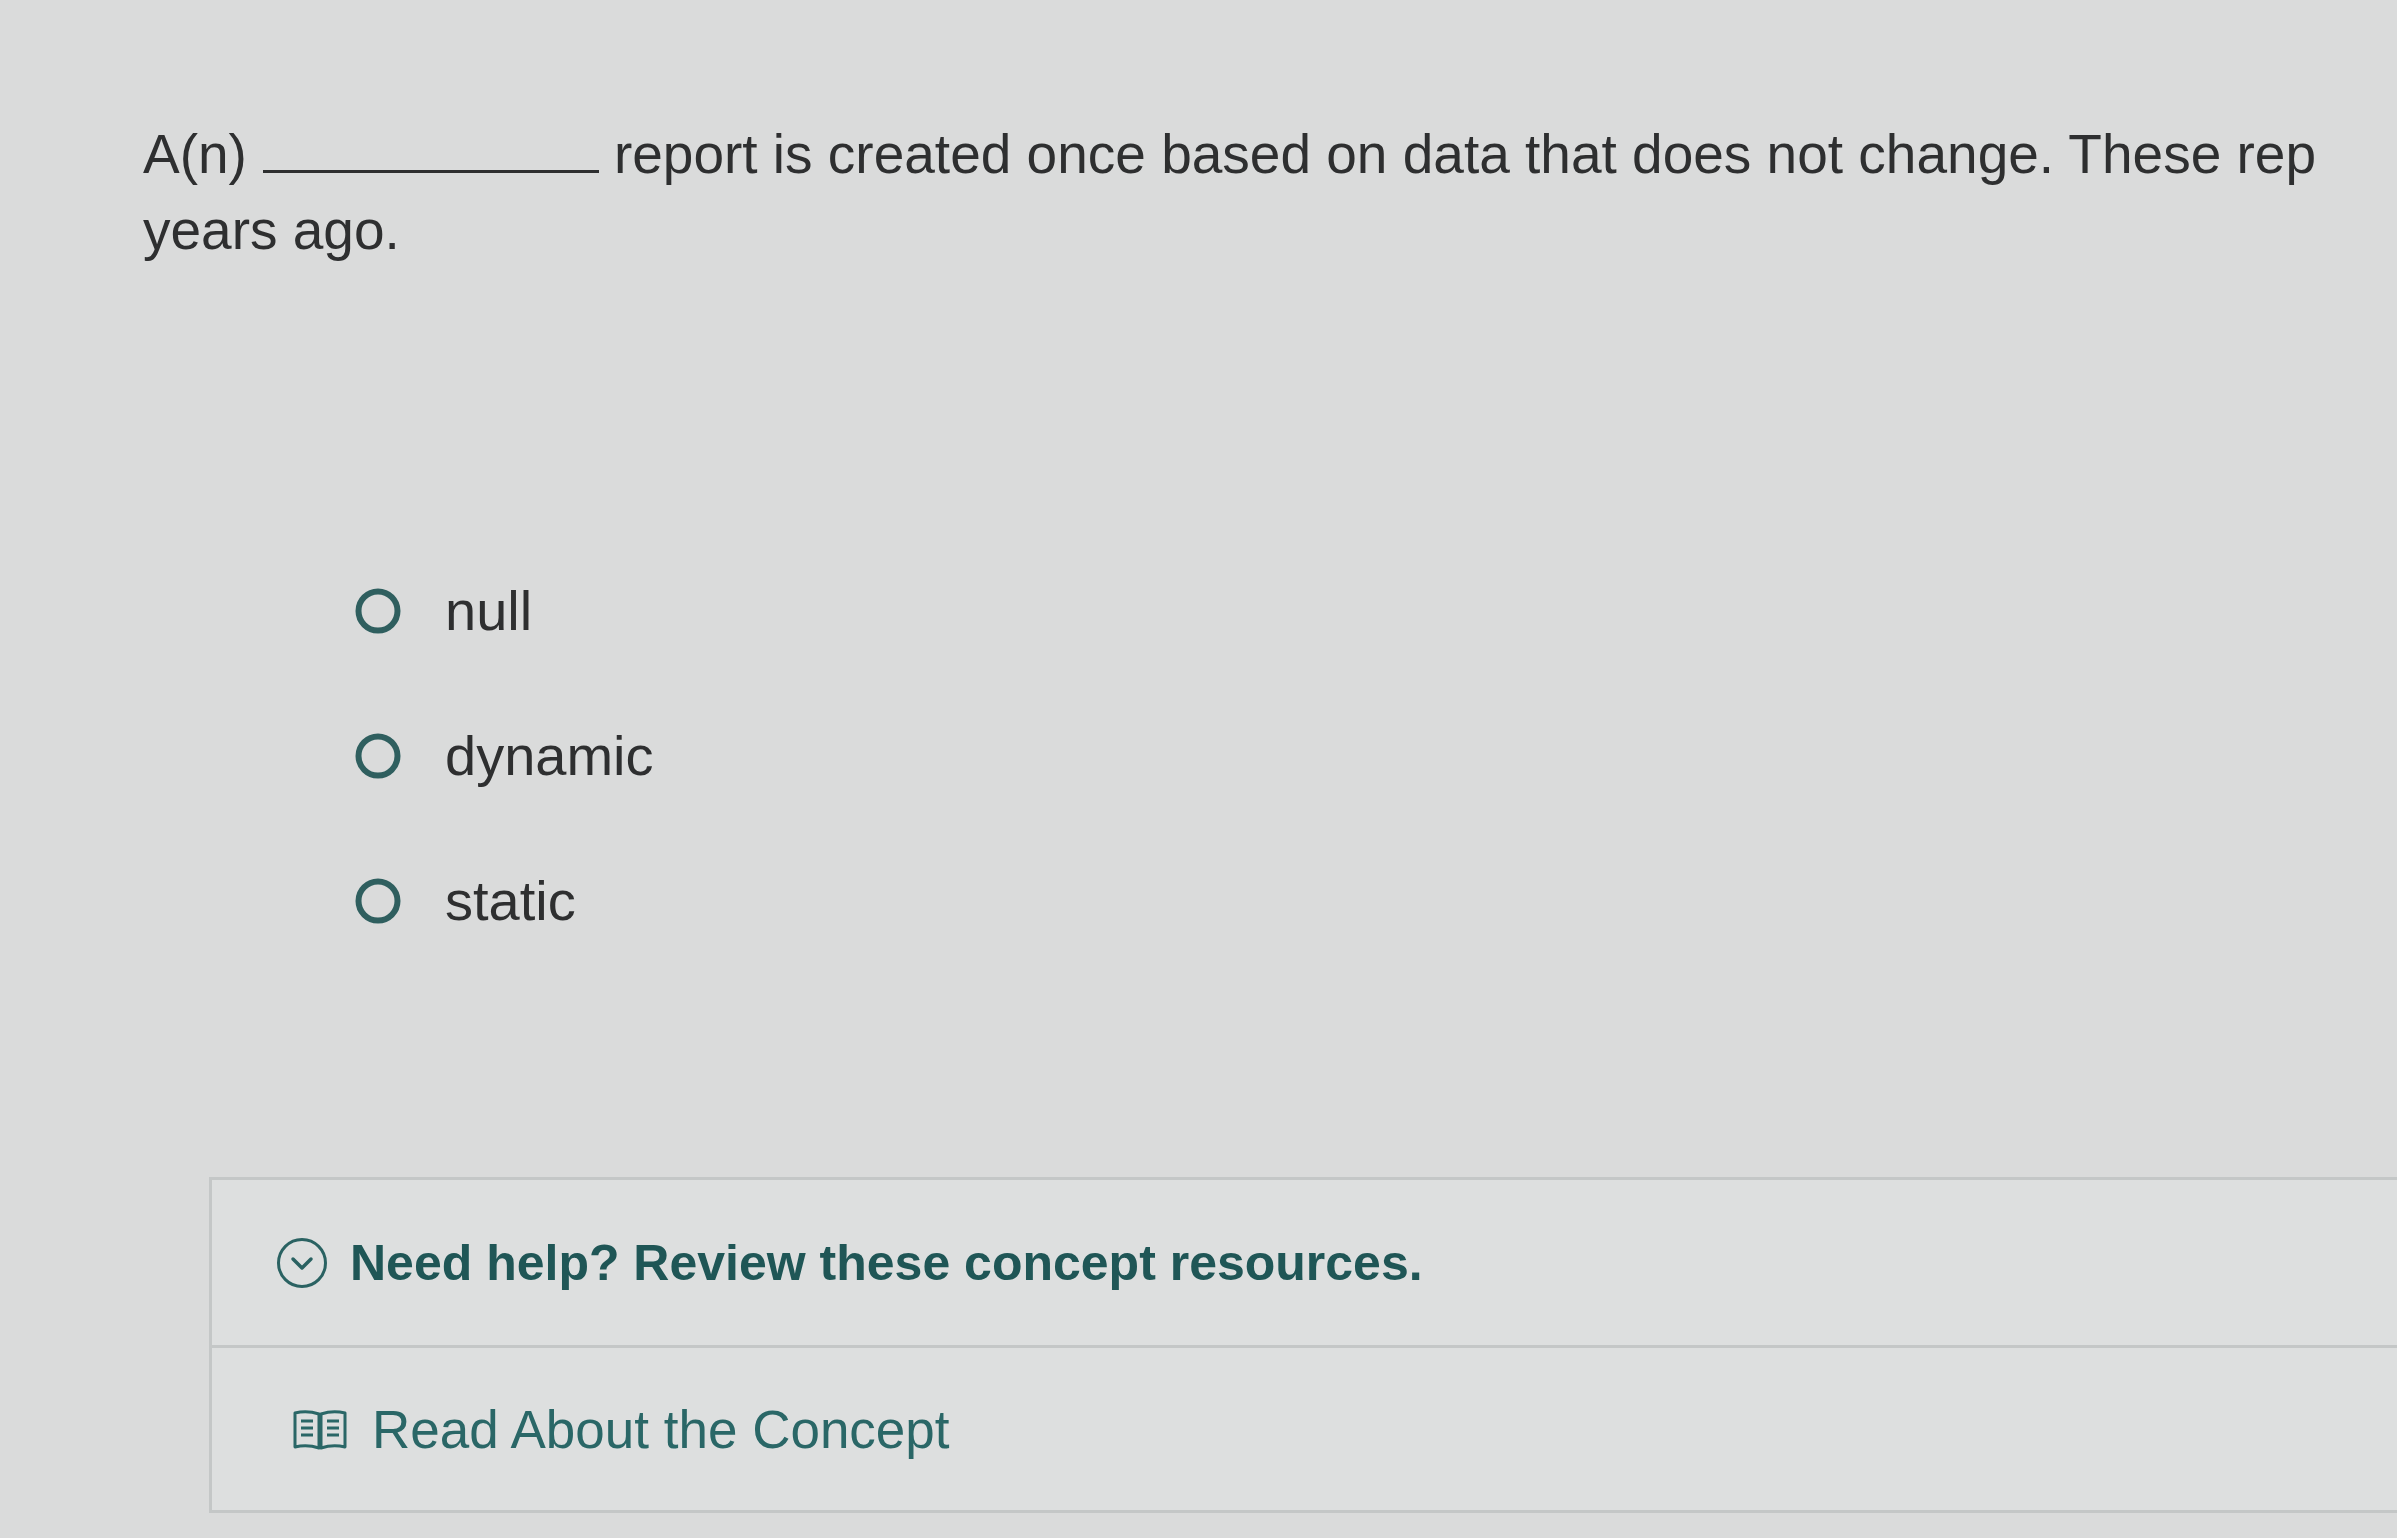 Image resolution: width=2397 pixels, height=1538 pixels. Describe the element at coordinates (504, 756) in the screenshot. I see `radio-option: dynamic` at that location.